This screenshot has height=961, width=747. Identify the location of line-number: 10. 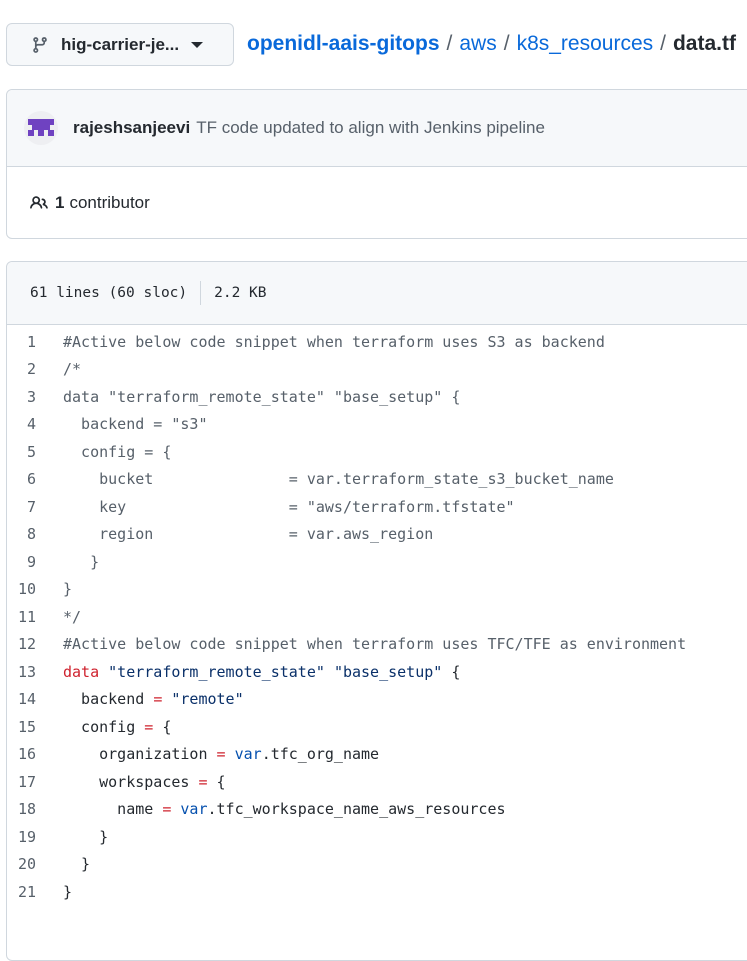
(35, 589).